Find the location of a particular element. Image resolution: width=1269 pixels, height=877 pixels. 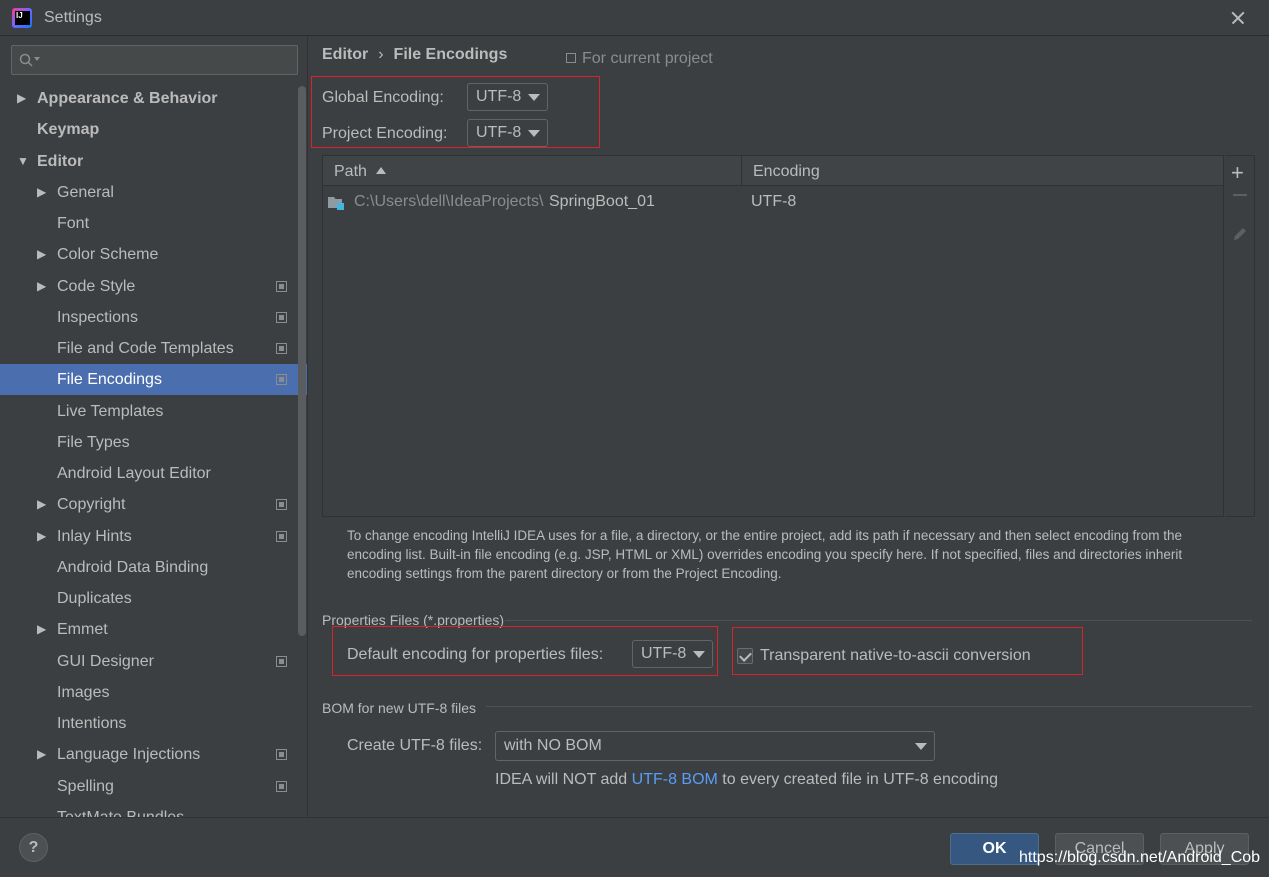

sidebar-item-general: ▶ General is located at coordinates (153, 192).